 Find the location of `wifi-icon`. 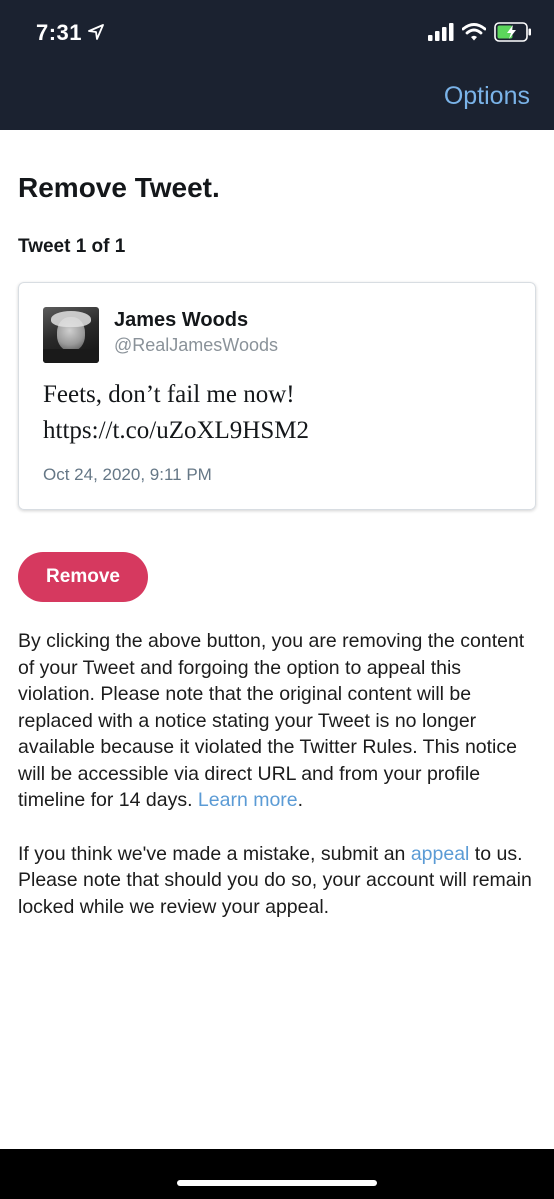

wifi-icon is located at coordinates (474, 34).